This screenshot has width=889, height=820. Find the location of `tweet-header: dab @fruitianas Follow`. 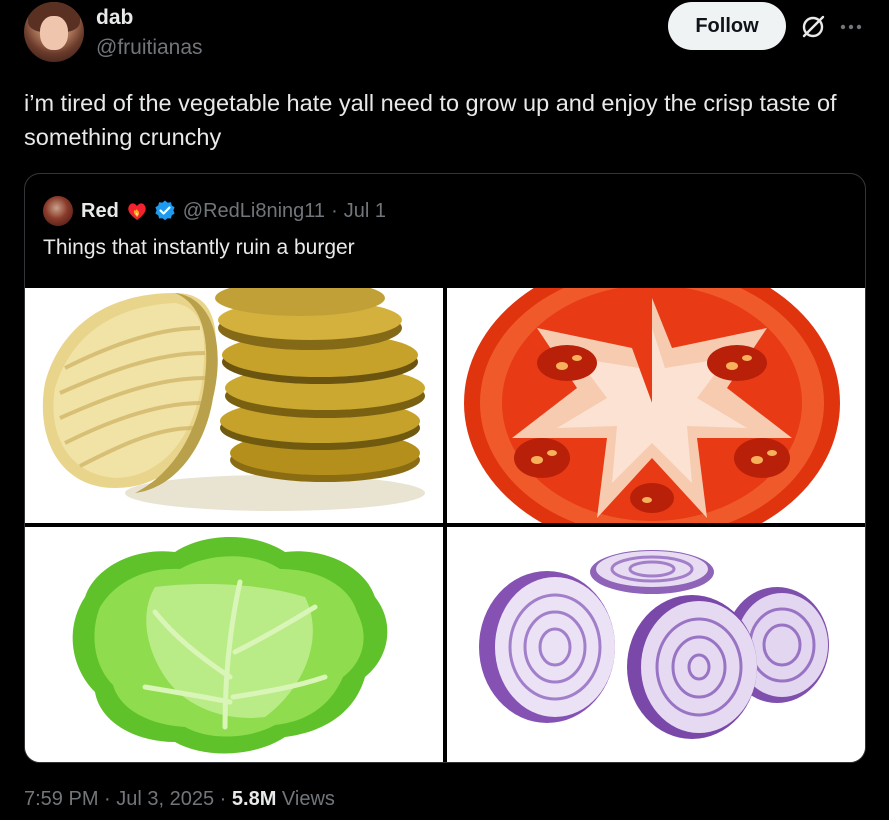

tweet-header: dab @fruitianas Follow is located at coordinates (449, 32).